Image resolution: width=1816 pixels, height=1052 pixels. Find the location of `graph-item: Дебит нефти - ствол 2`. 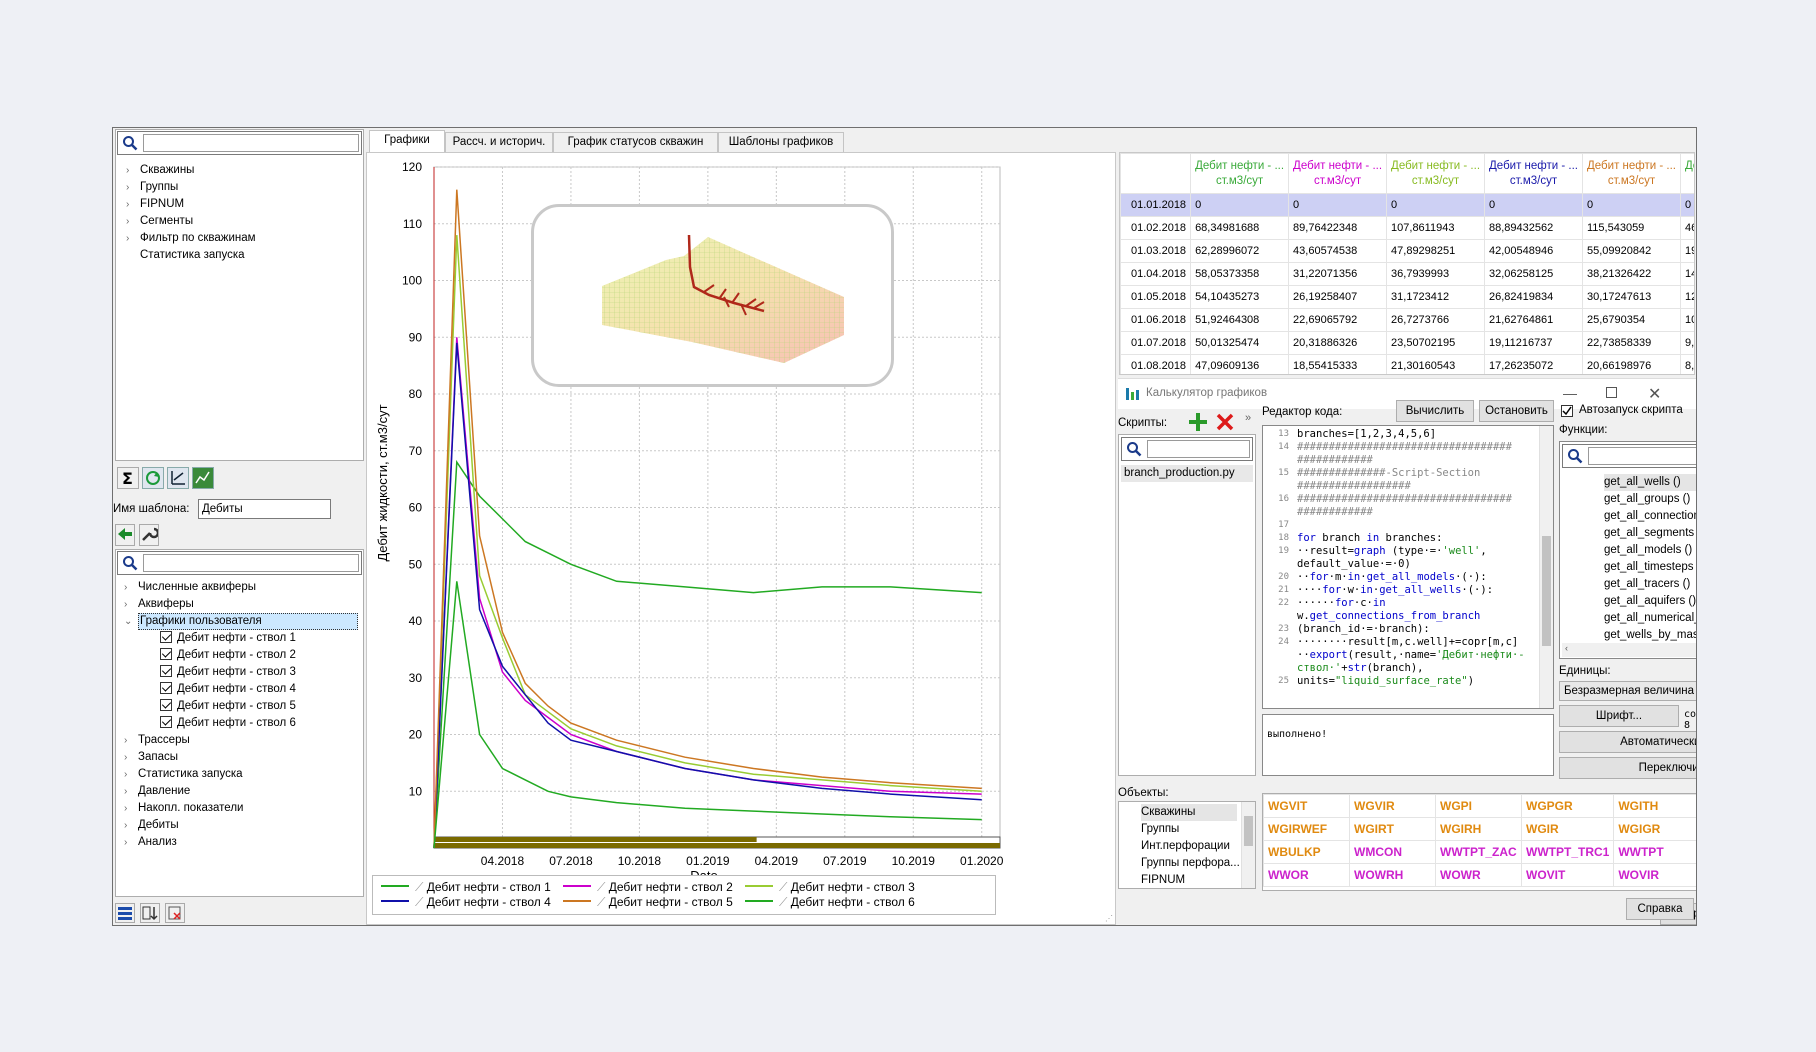

graph-item: Дебит нефти - ствол 2 is located at coordinates (241, 655).